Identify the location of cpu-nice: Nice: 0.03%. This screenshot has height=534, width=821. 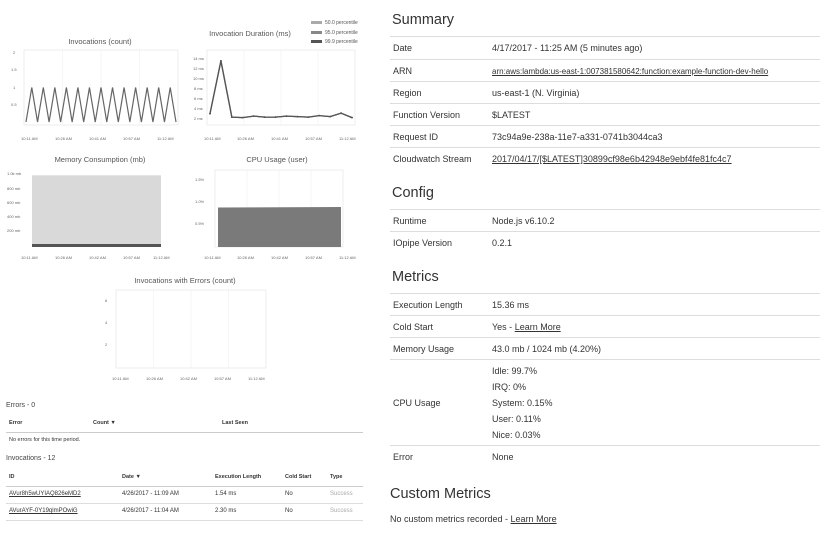
(516, 435).